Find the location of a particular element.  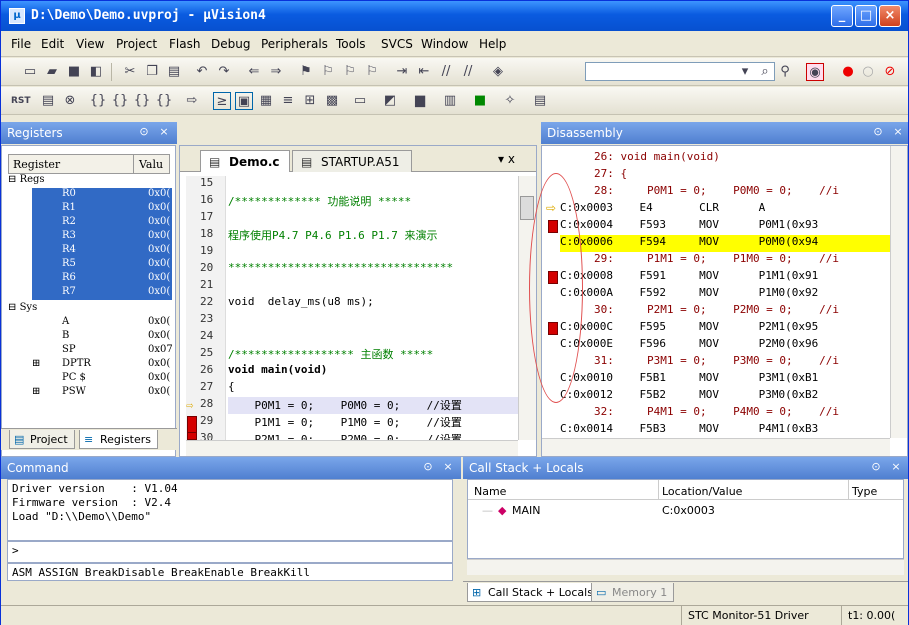

redo-icon: ↷ is located at coordinates (224, 72).